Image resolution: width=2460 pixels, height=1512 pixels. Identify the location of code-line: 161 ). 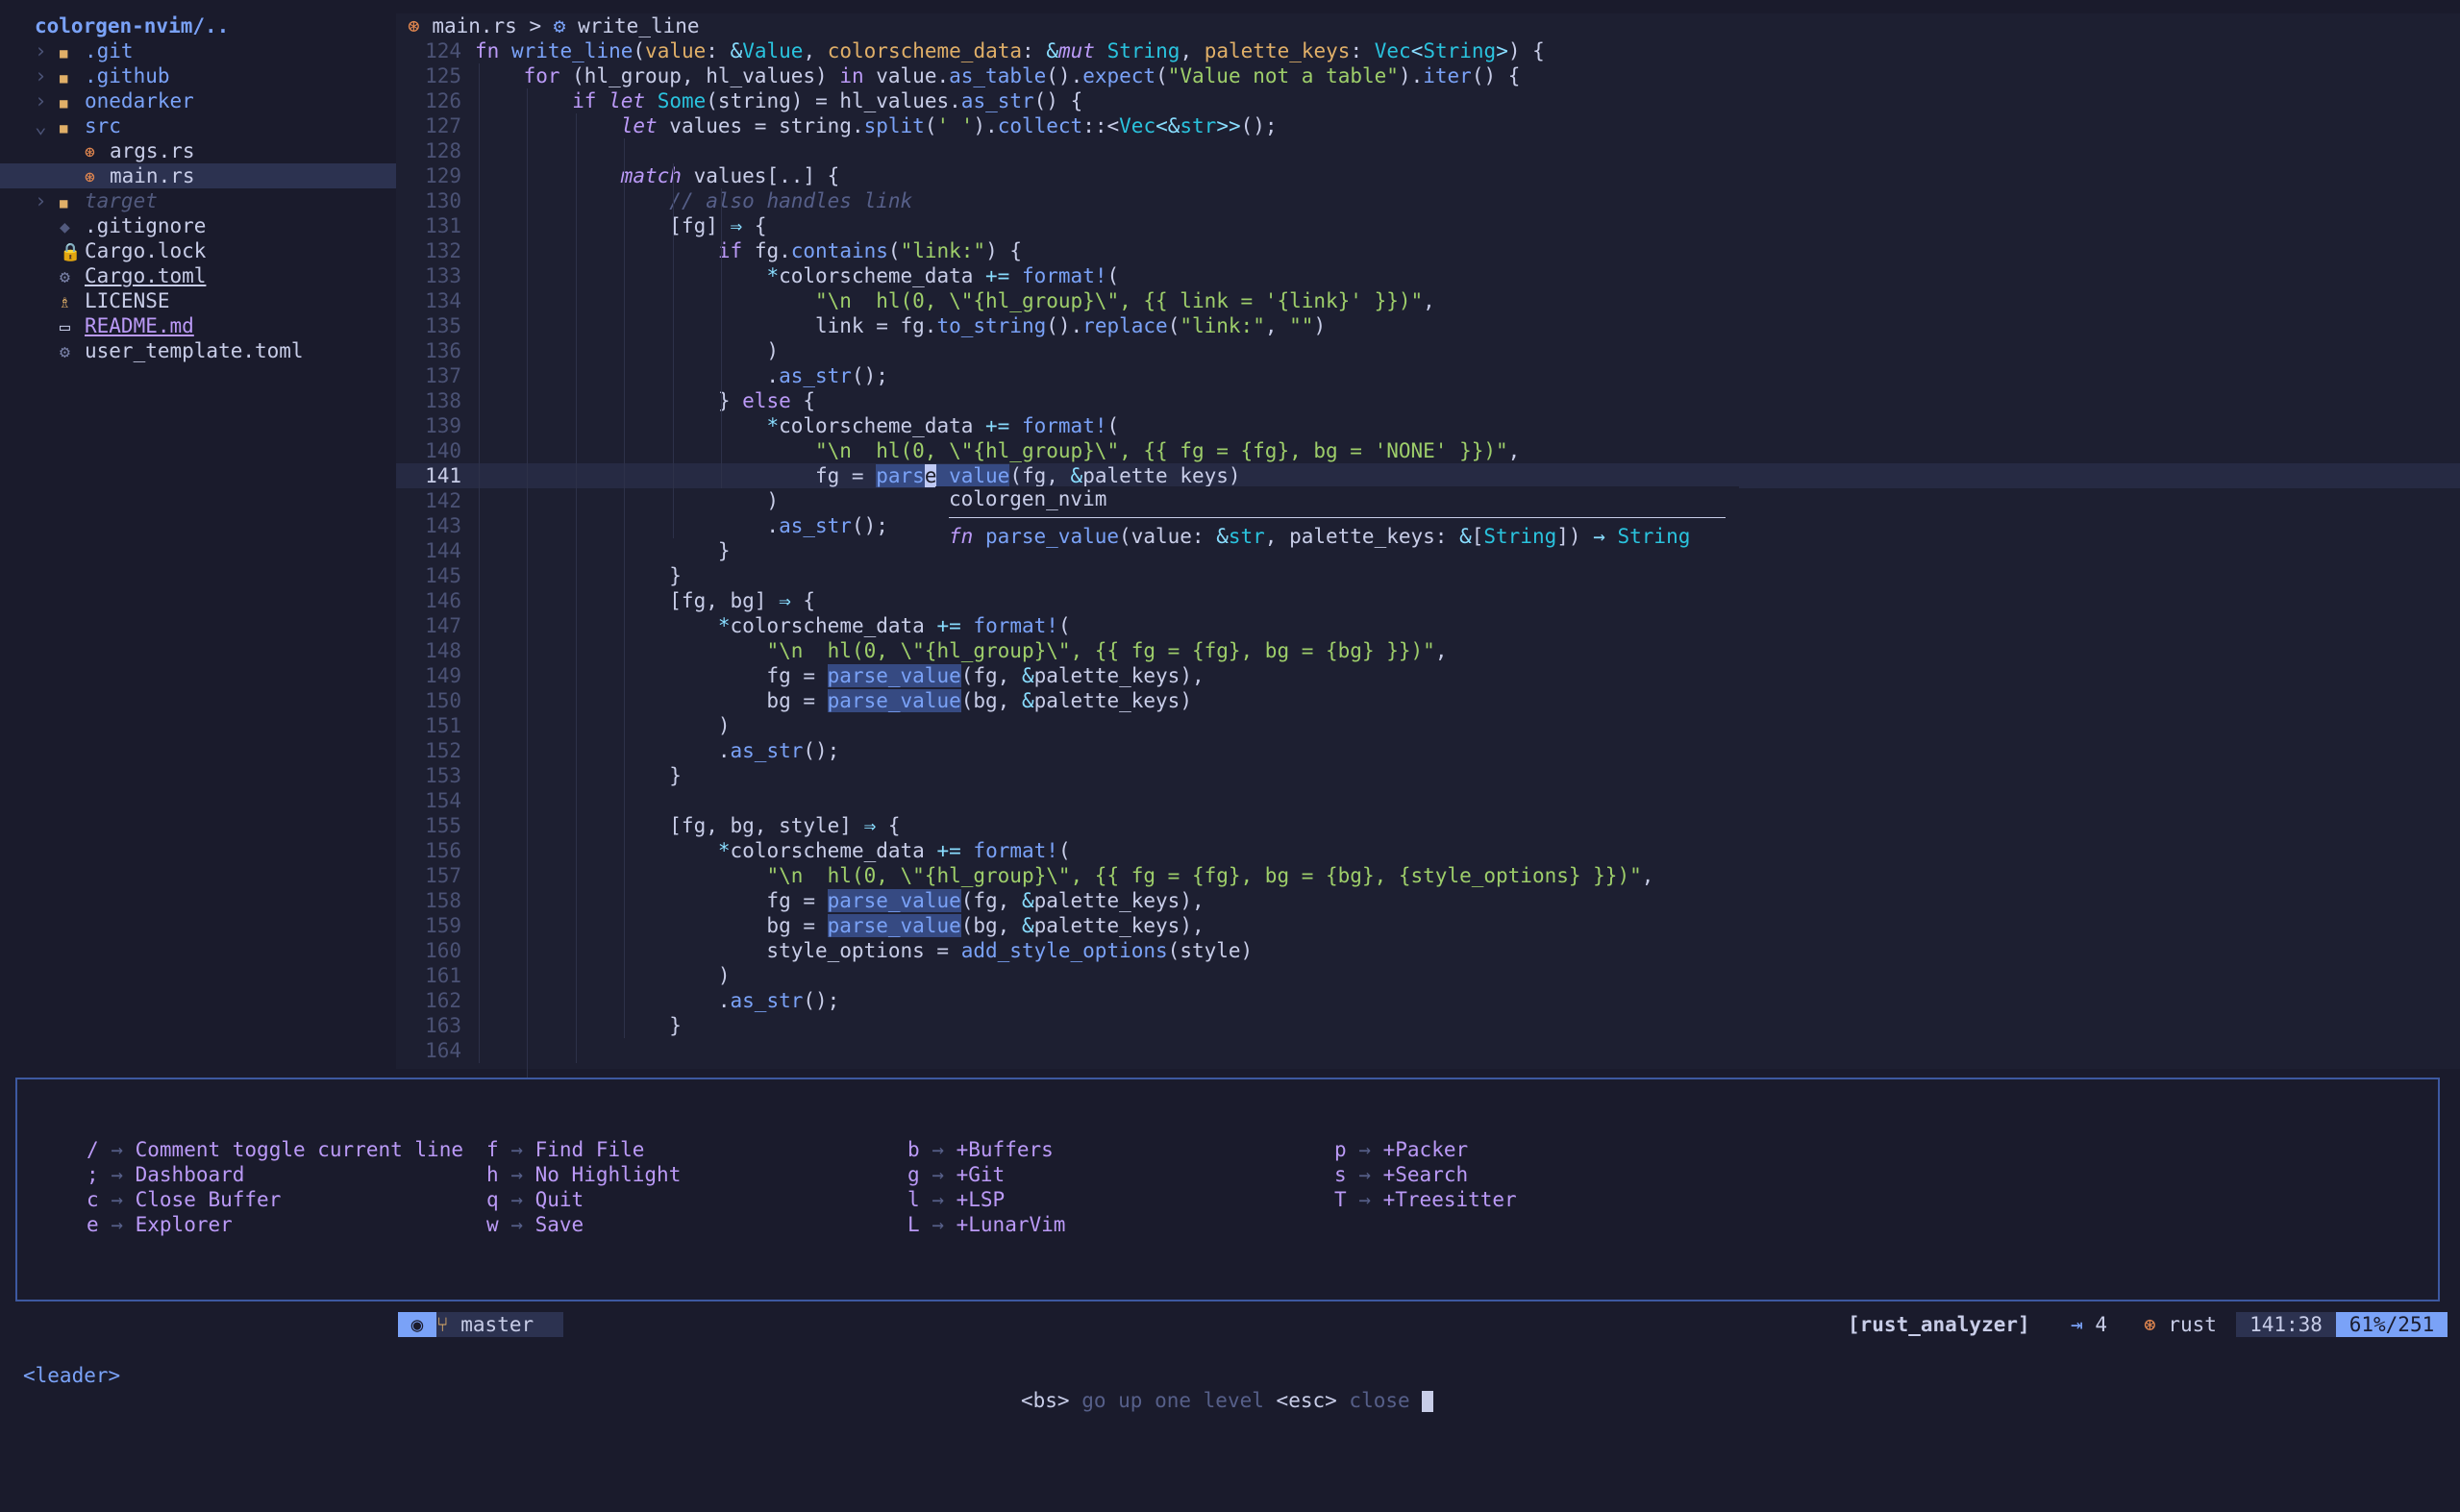
(1428, 975).